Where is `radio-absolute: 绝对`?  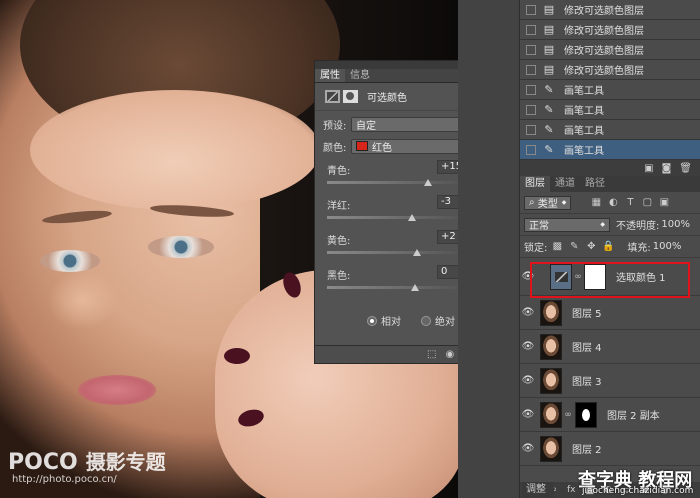
radio-absolute: 绝对 is located at coordinates (438, 320).